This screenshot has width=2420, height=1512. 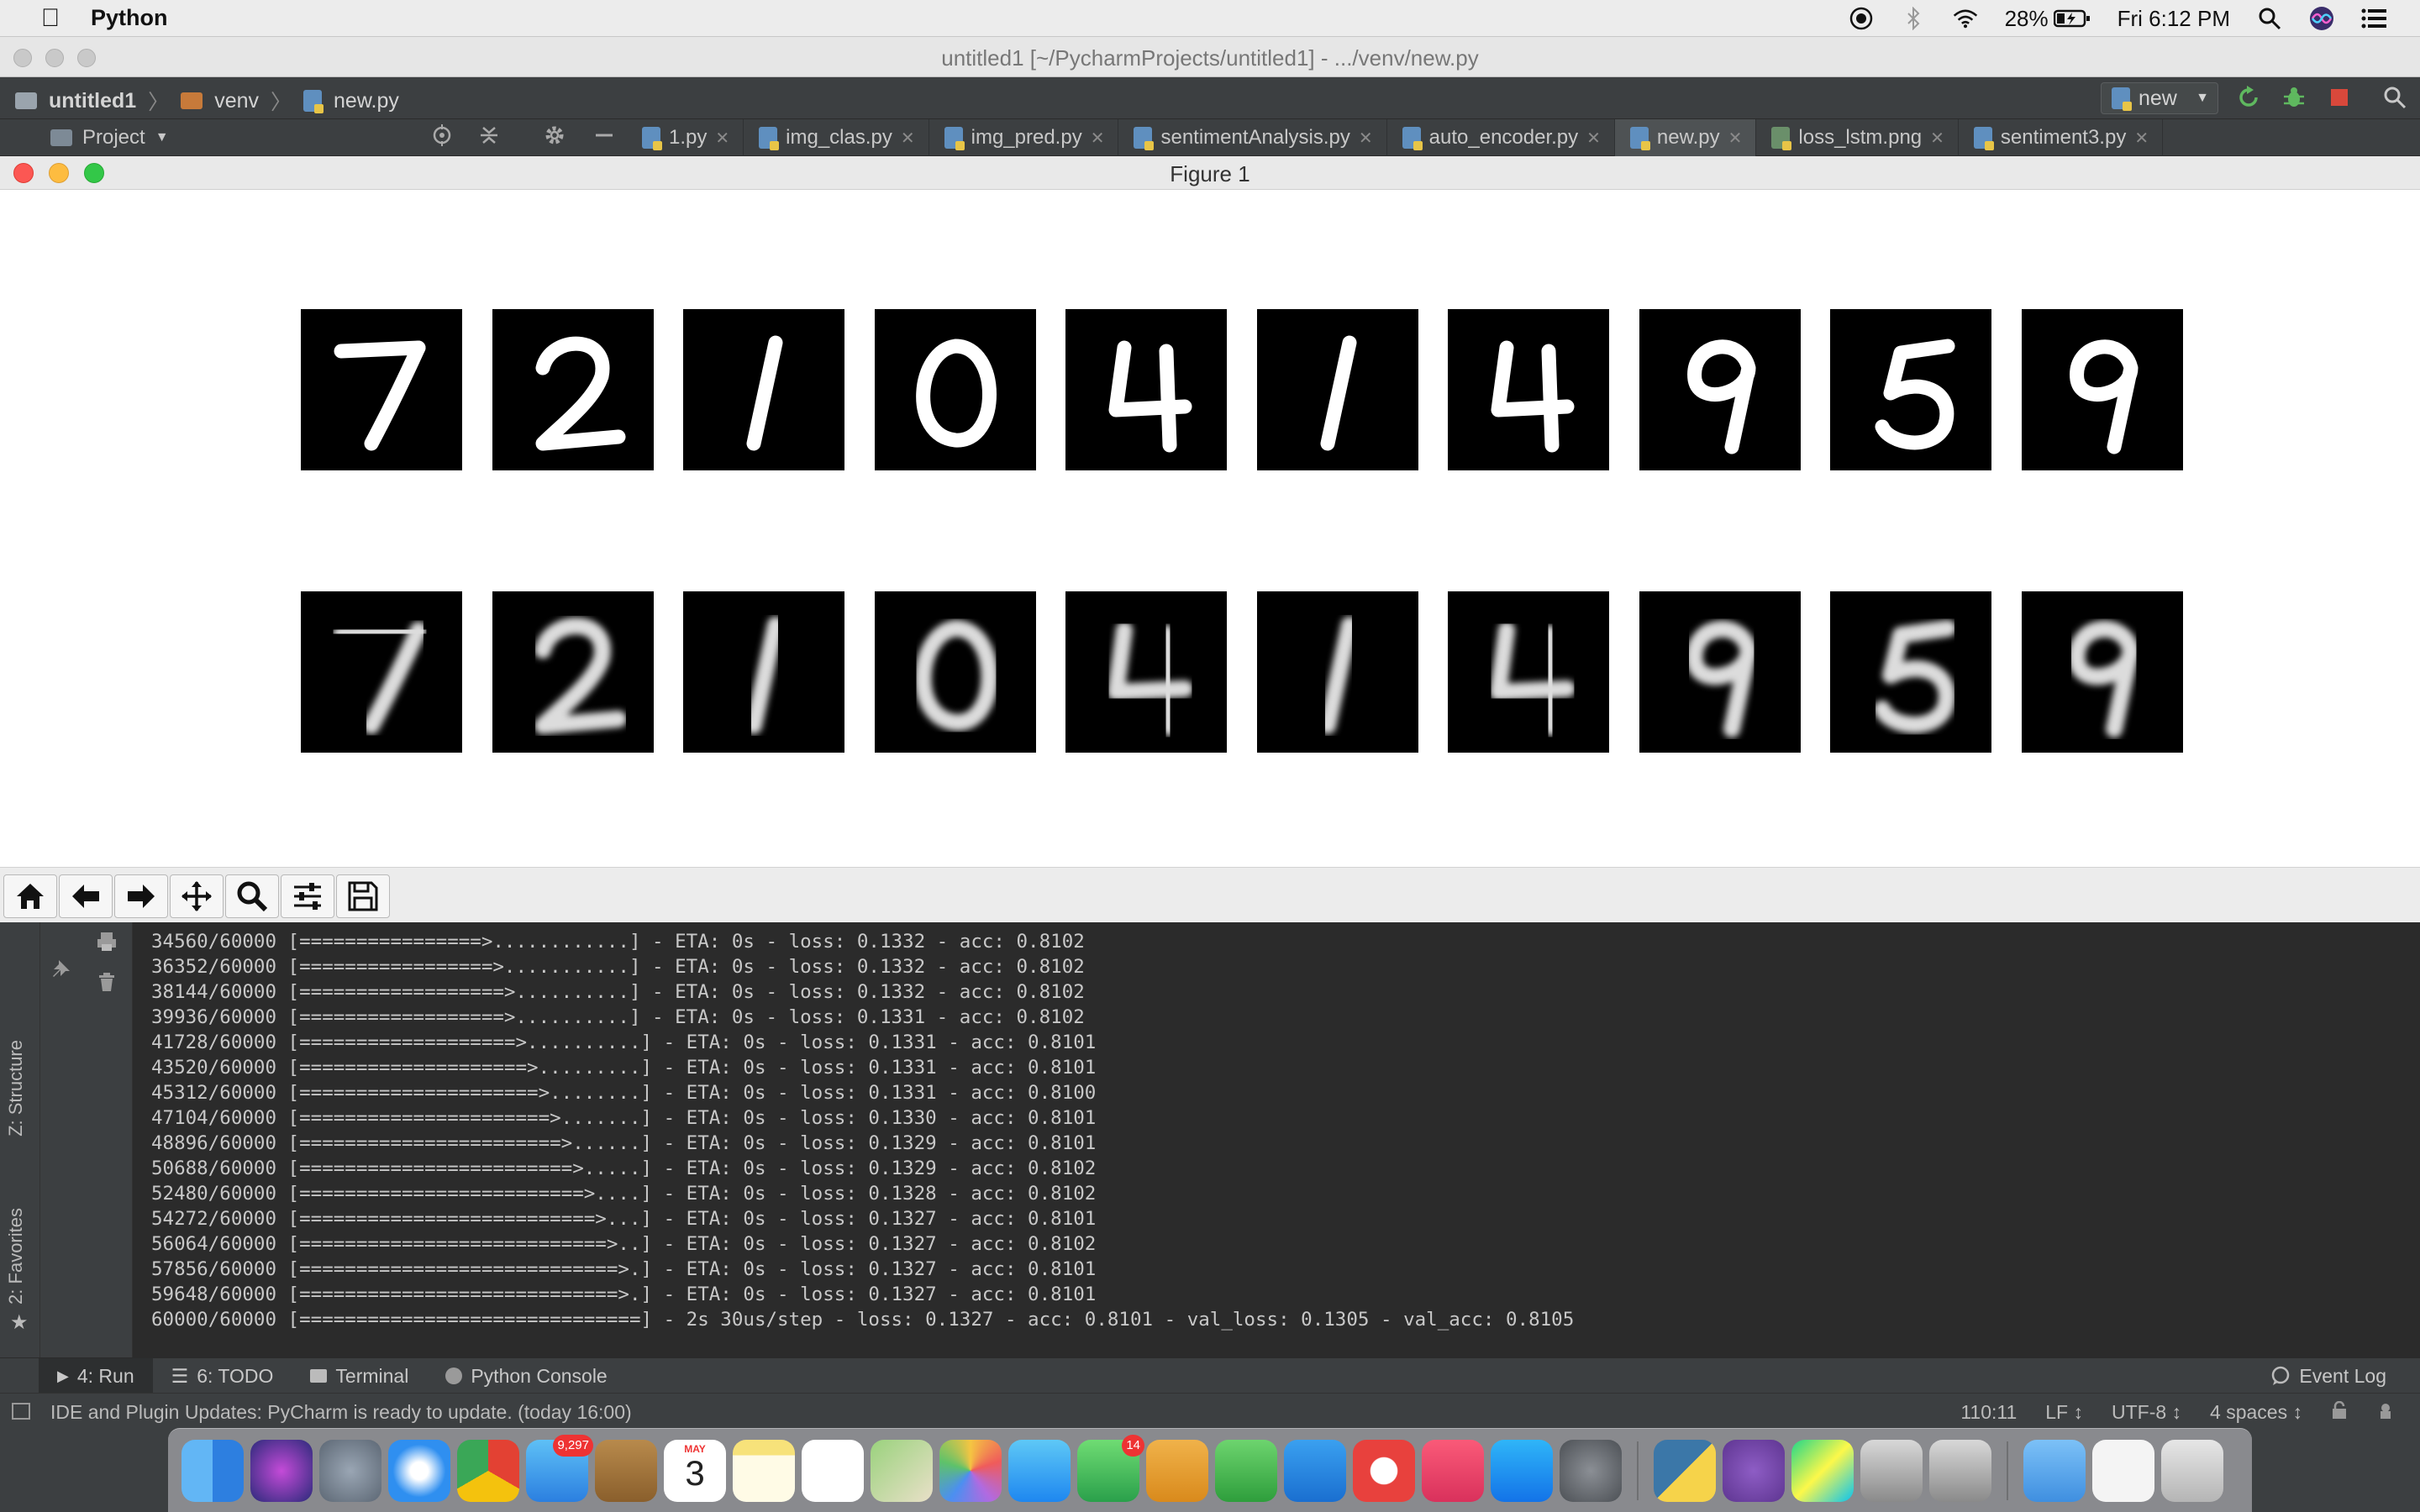 What do you see at coordinates (1891, 1470) in the screenshot?
I see `pen-tool-icon` at bounding box center [1891, 1470].